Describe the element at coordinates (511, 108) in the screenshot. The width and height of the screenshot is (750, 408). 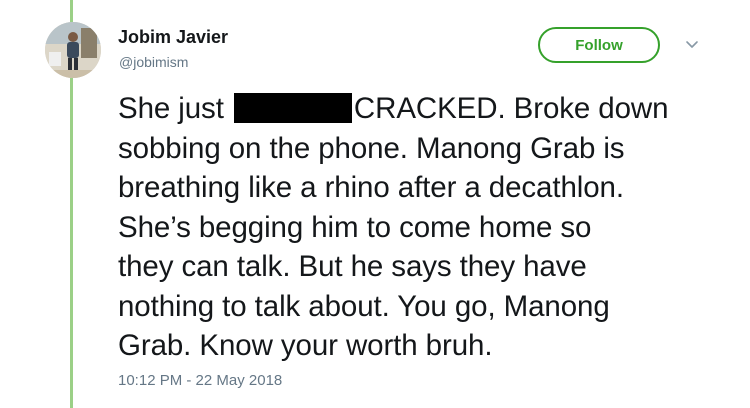
I see `tweet-line-segment: CRACKED. Broke down` at that location.